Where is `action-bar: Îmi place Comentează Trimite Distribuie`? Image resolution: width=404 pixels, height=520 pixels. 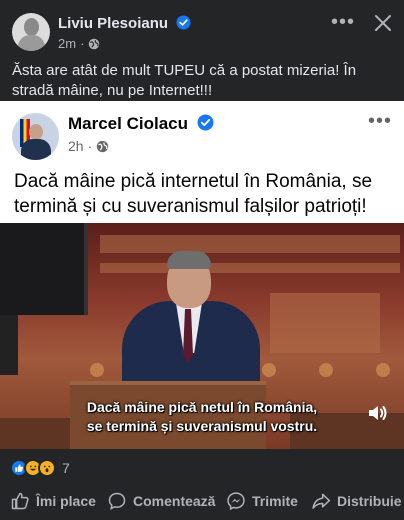 action-bar: Îmi place Comentează Trimite Distribuie is located at coordinates (202, 501).